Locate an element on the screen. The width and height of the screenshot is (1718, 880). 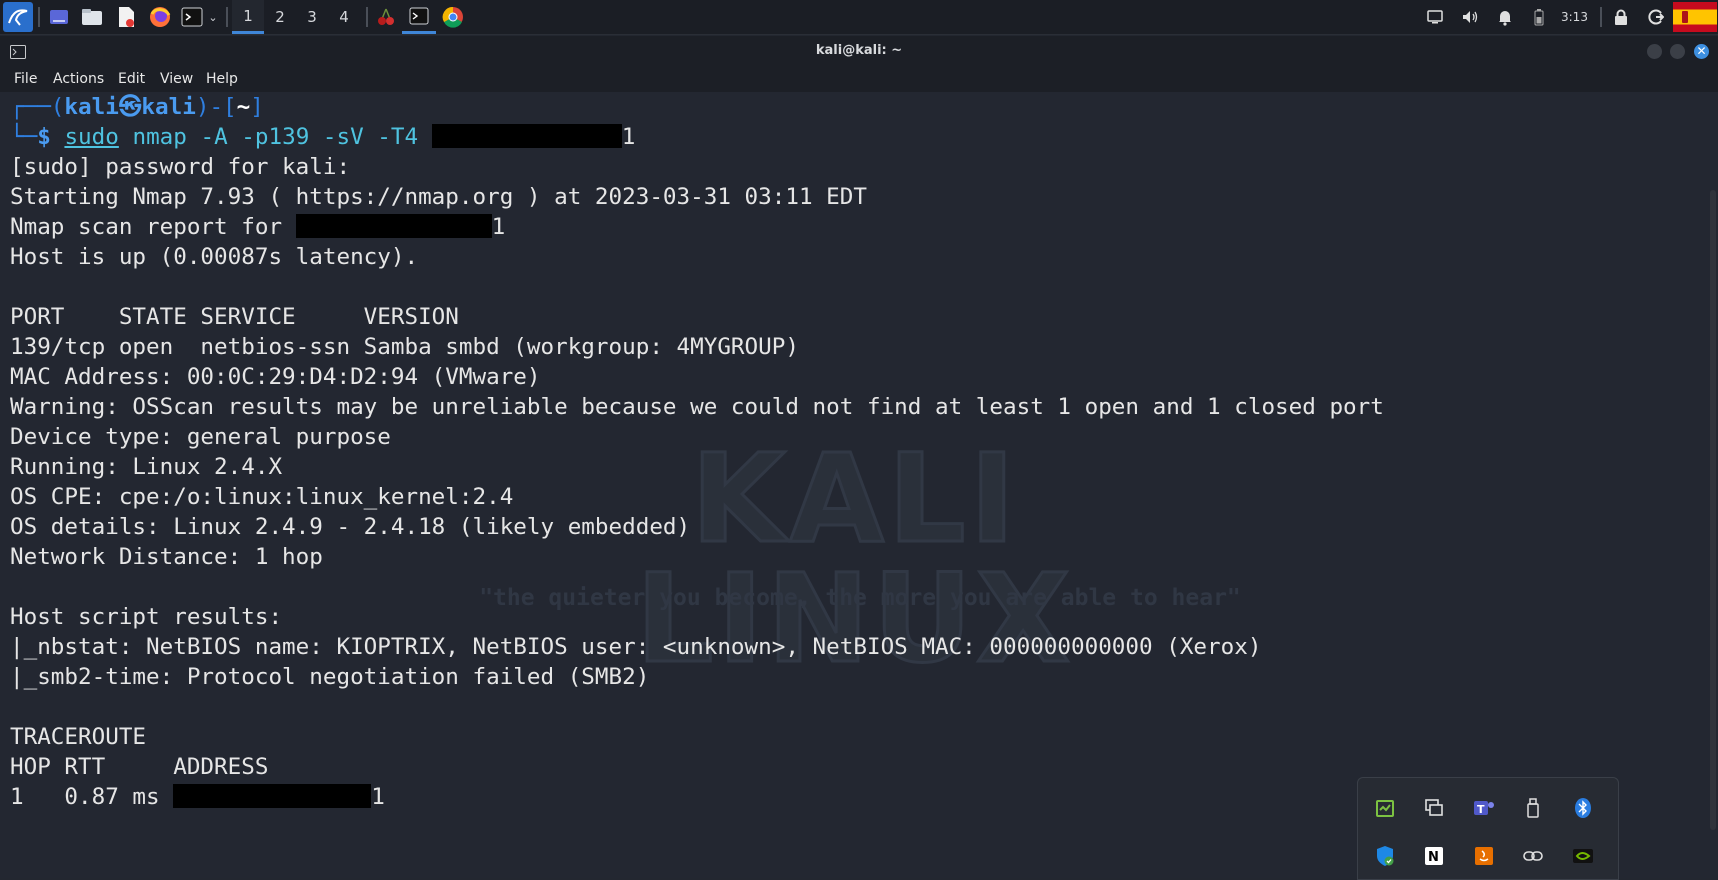
prompt-user-host: kali㉿kali is located at coordinates (130, 107).